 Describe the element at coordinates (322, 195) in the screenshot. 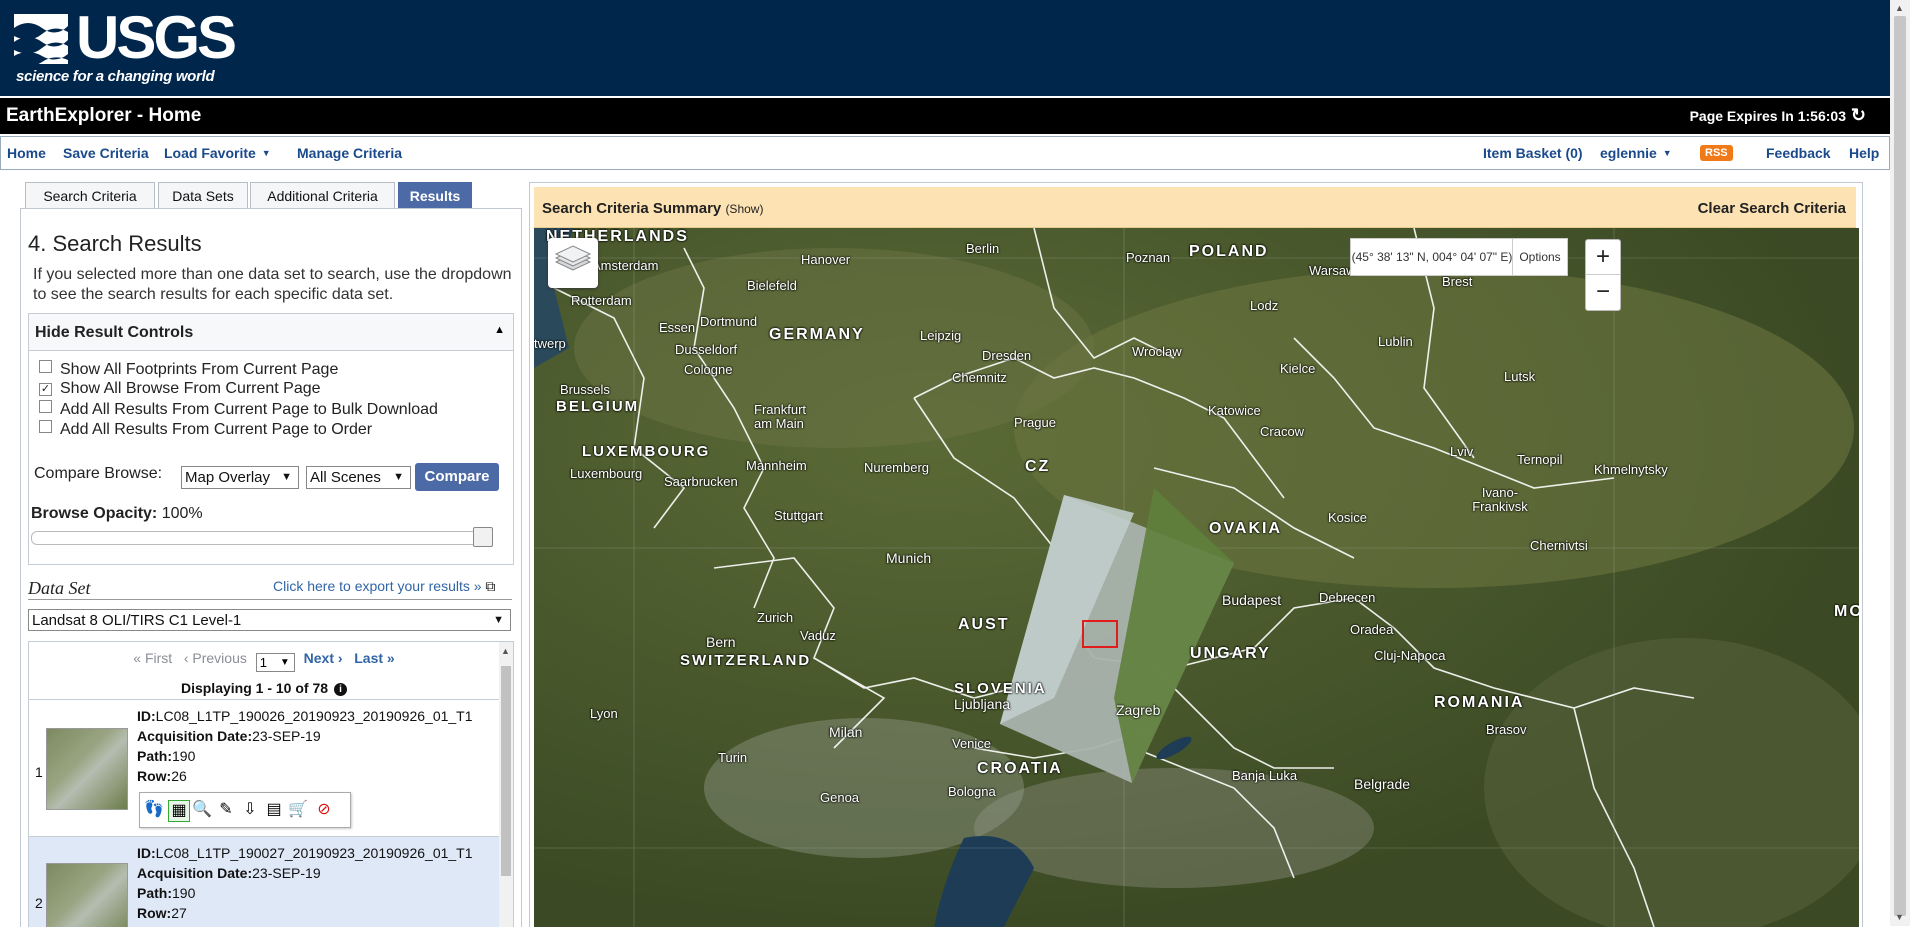

I see `tab-additional-criteria: Additional Criteria` at that location.